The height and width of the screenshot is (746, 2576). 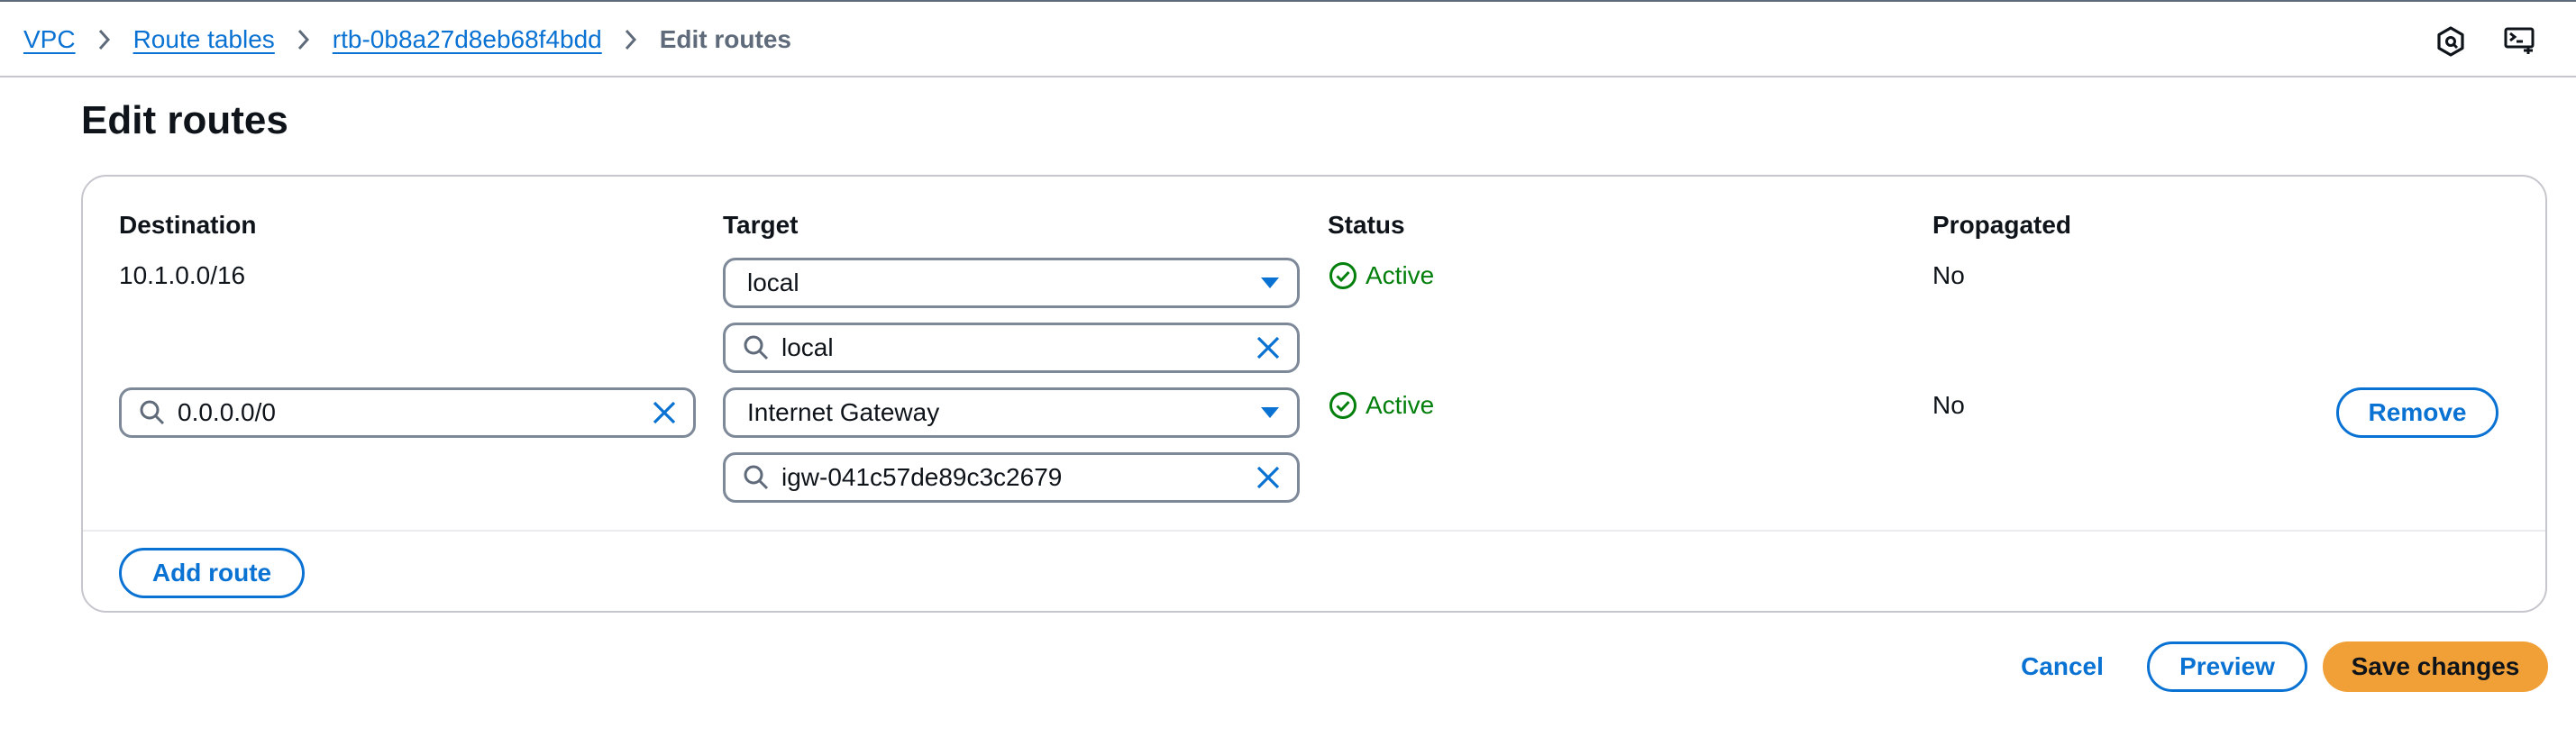 I want to click on route-1-destination: 10.1.0.0/16, so click(x=182, y=275).